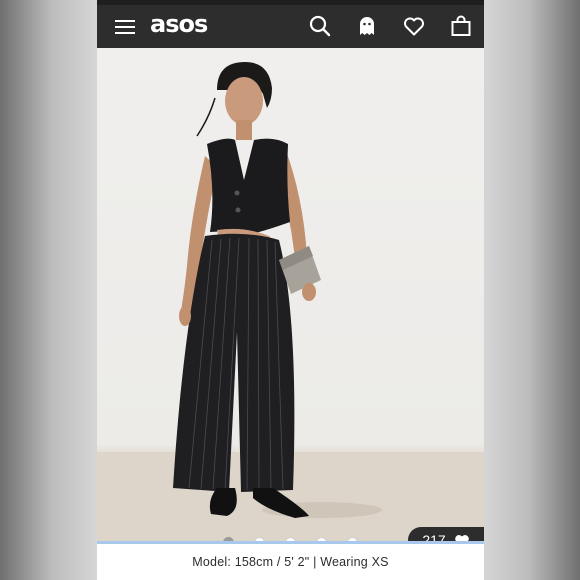 The width and height of the screenshot is (580, 580). Describe the element at coordinates (367, 26) in the screenshot. I see `account-icon` at that location.